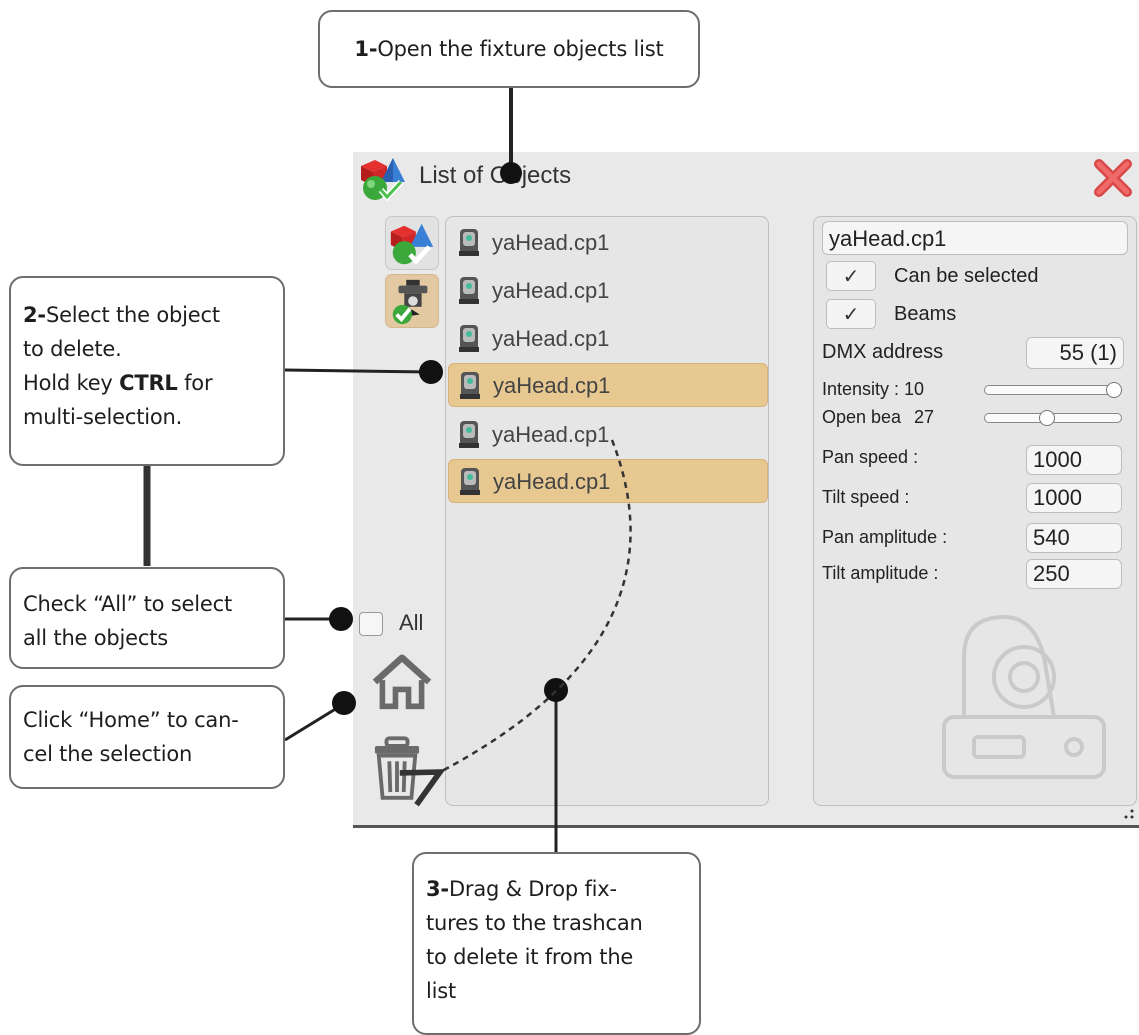 The width and height of the screenshot is (1139, 1035). What do you see at coordinates (1046, 418) in the screenshot?
I see `open-beam-slider-knob` at bounding box center [1046, 418].